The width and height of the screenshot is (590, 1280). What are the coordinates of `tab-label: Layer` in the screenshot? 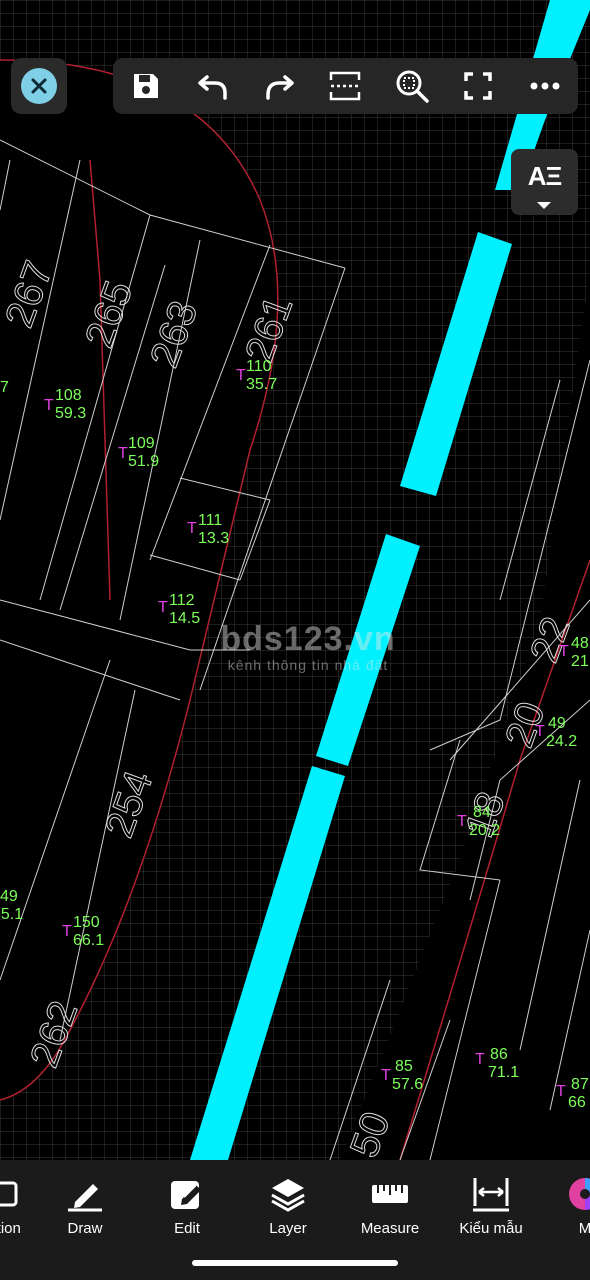 It's located at (288, 1228).